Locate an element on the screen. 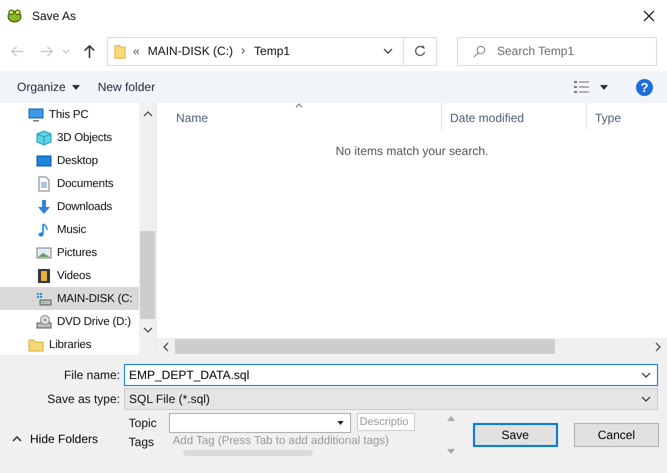 The height and width of the screenshot is (473, 667). nav-item: This PC is located at coordinates (69, 114).